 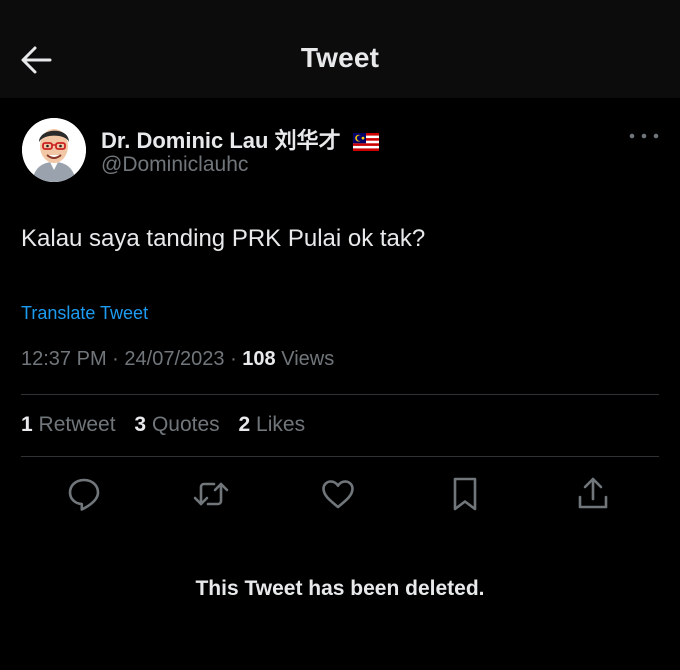 I want to click on tweet-time: 12:37 PM, so click(x=64, y=359).